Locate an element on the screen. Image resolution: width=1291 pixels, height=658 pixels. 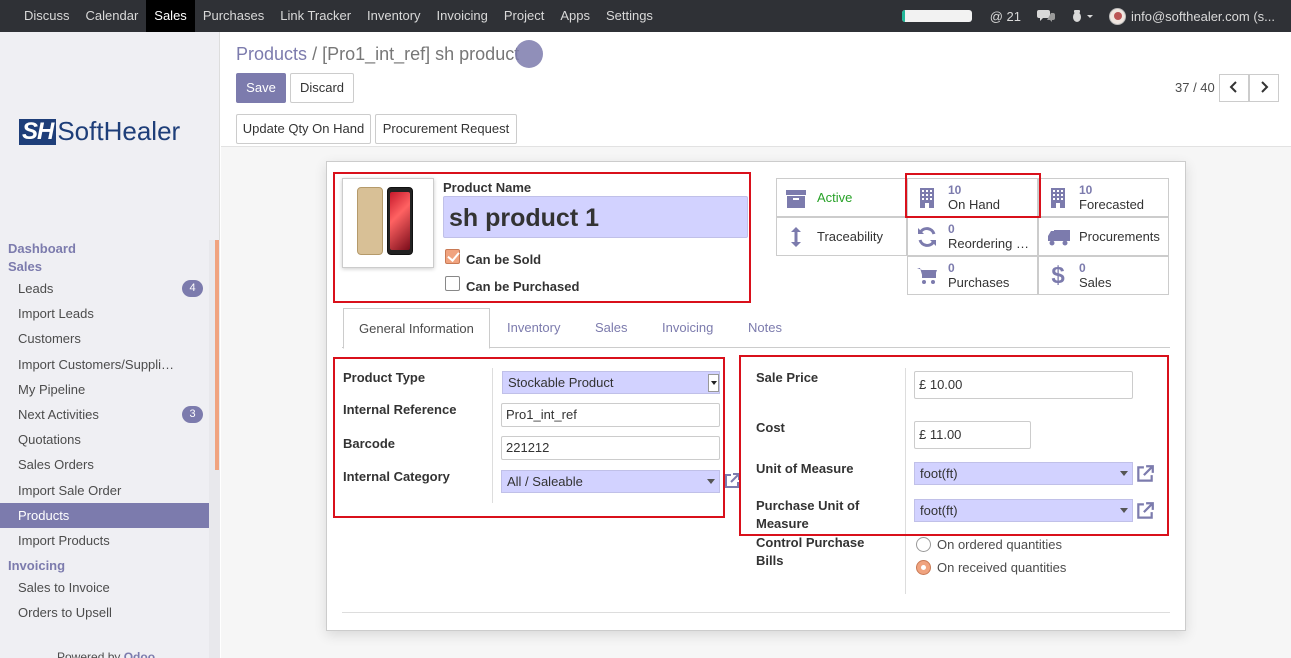
internal-category-select: All / Saleable is located at coordinates (610, 481).